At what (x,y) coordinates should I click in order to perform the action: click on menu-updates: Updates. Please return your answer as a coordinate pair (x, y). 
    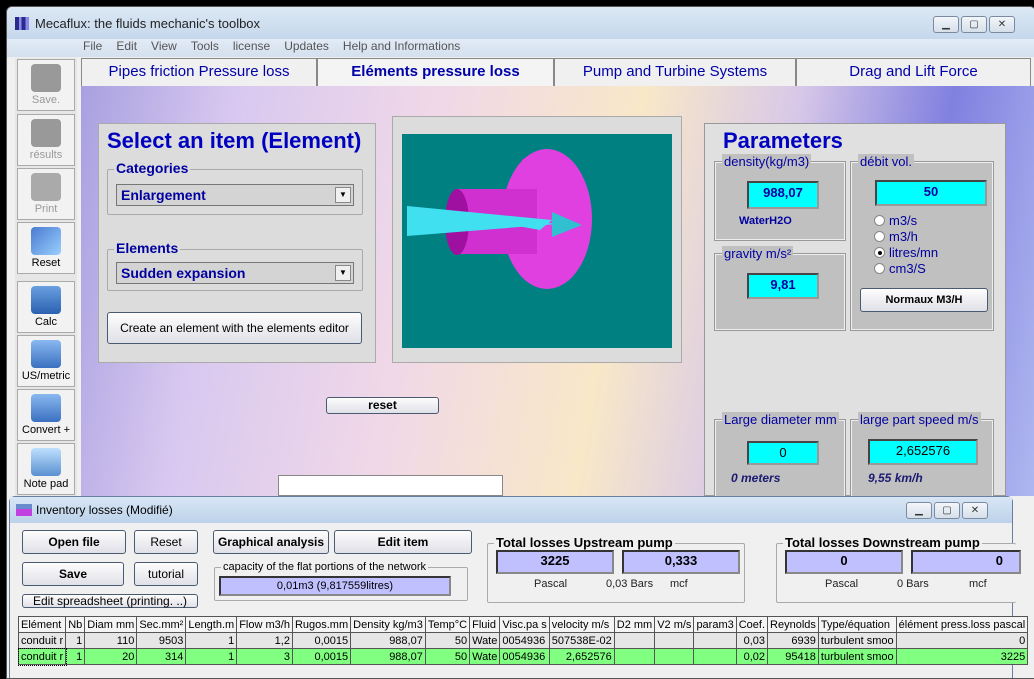
    Looking at the image, I should click on (306, 48).